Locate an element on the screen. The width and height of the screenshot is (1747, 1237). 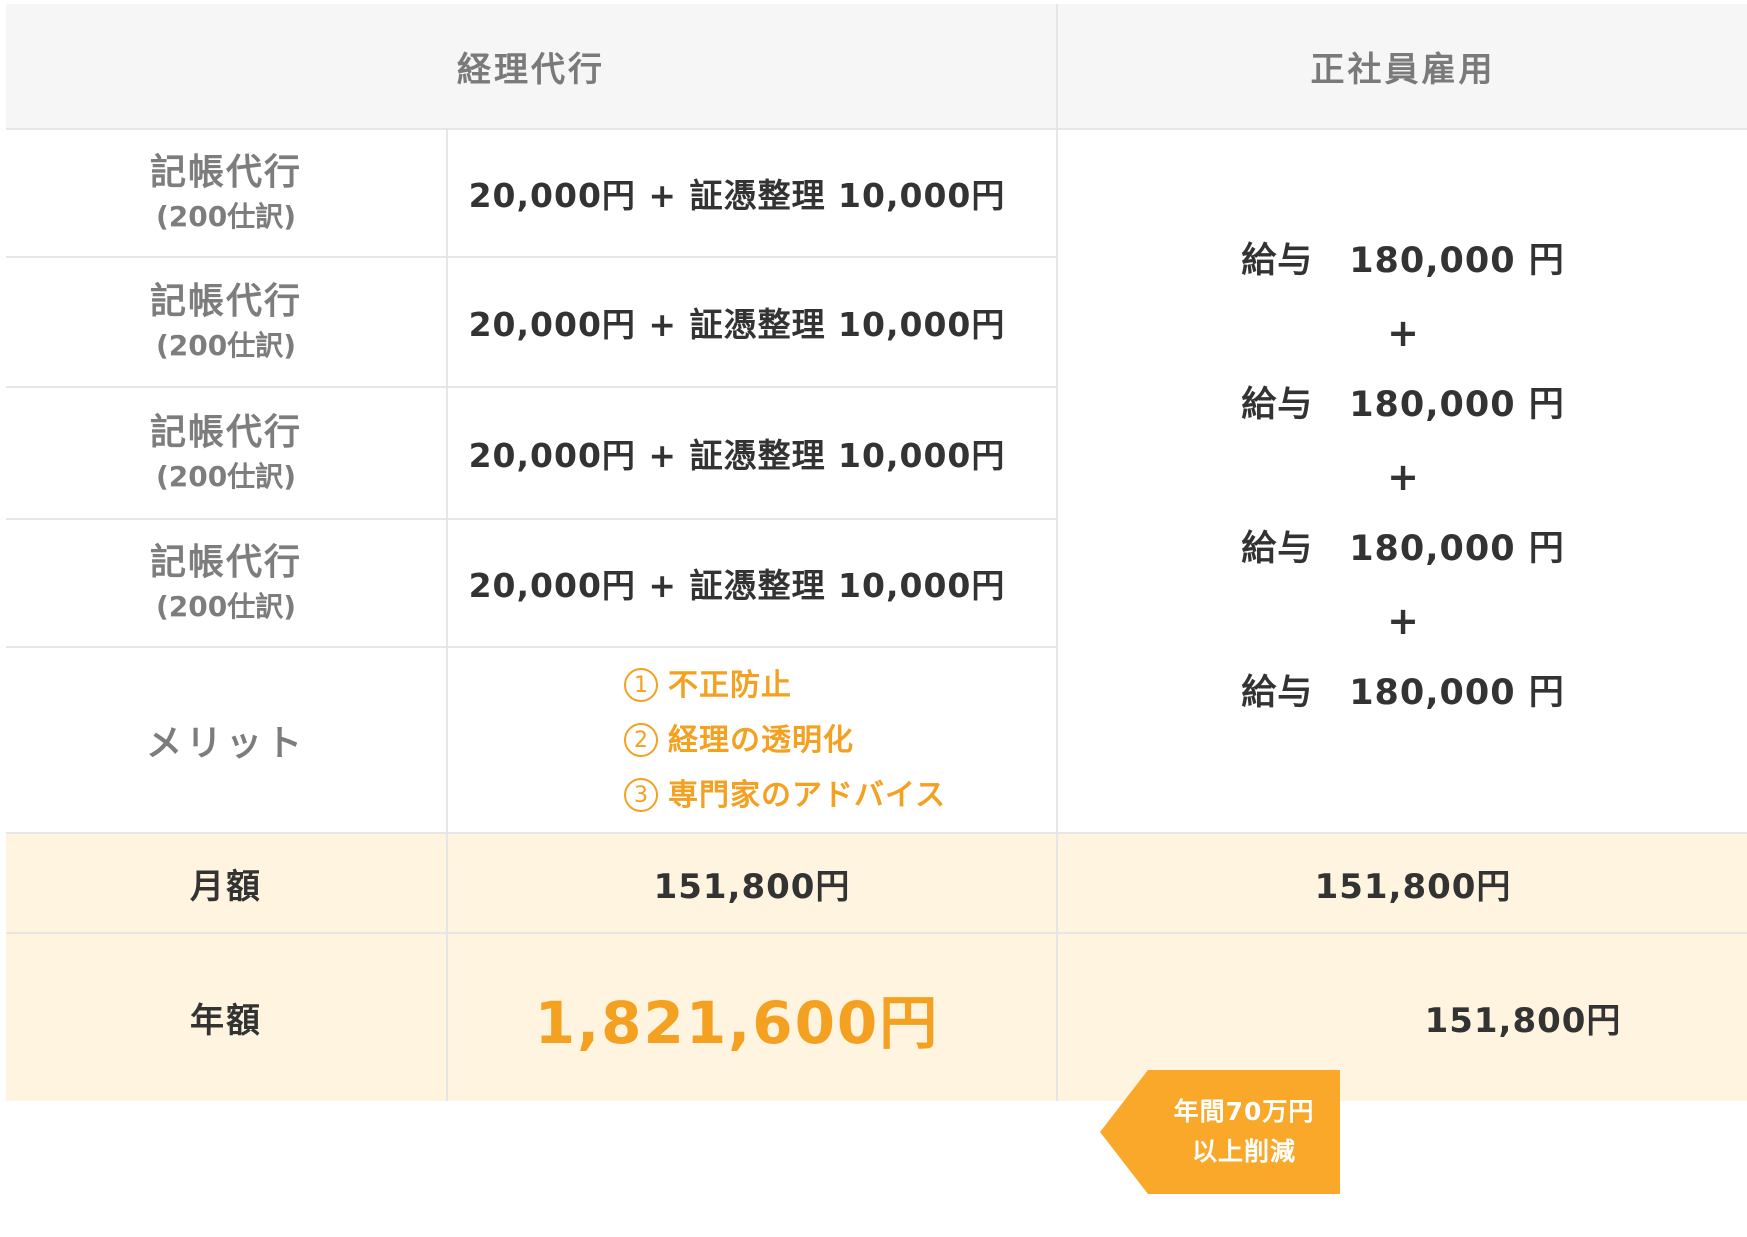
savings-badge: 年間70万円 以上削減 is located at coordinates (1220, 1132).